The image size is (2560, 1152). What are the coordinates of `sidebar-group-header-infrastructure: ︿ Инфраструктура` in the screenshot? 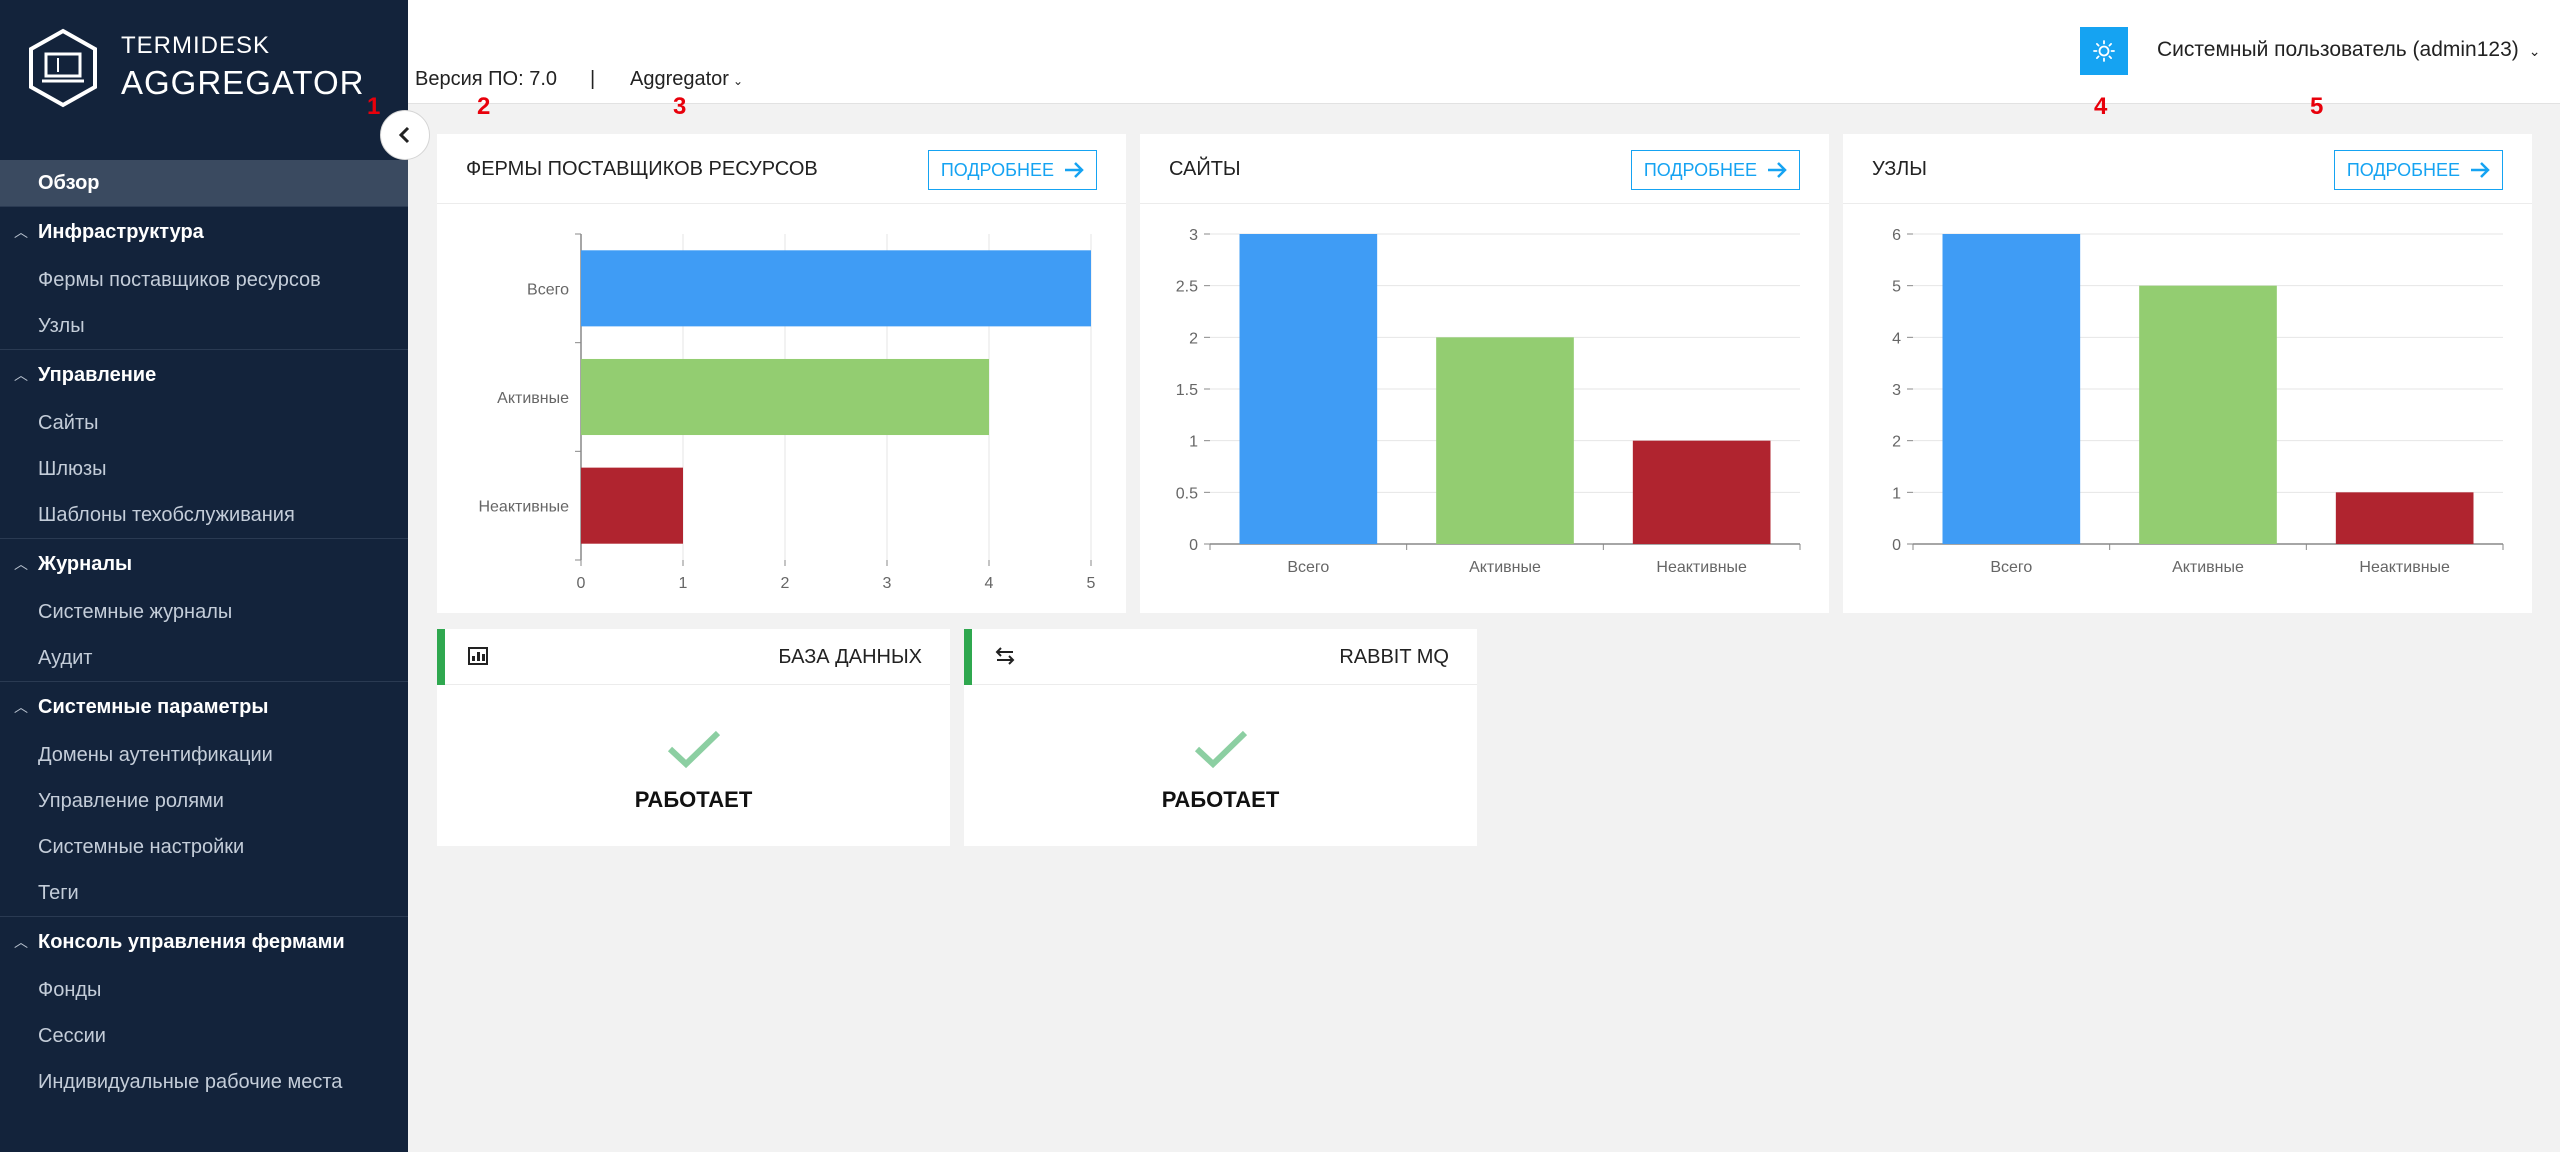 It's located at (204, 232).